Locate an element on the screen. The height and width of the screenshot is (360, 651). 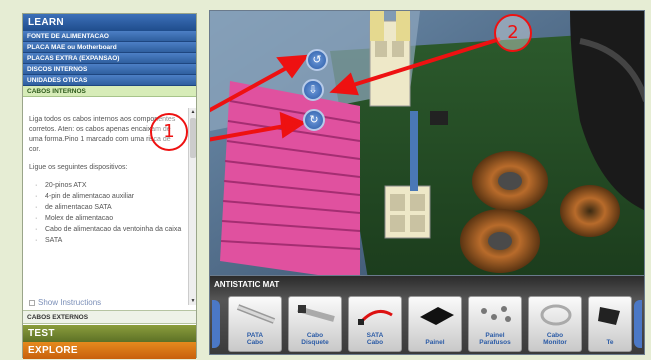
tile-label-1: PATA is located at coordinates (255, 335).